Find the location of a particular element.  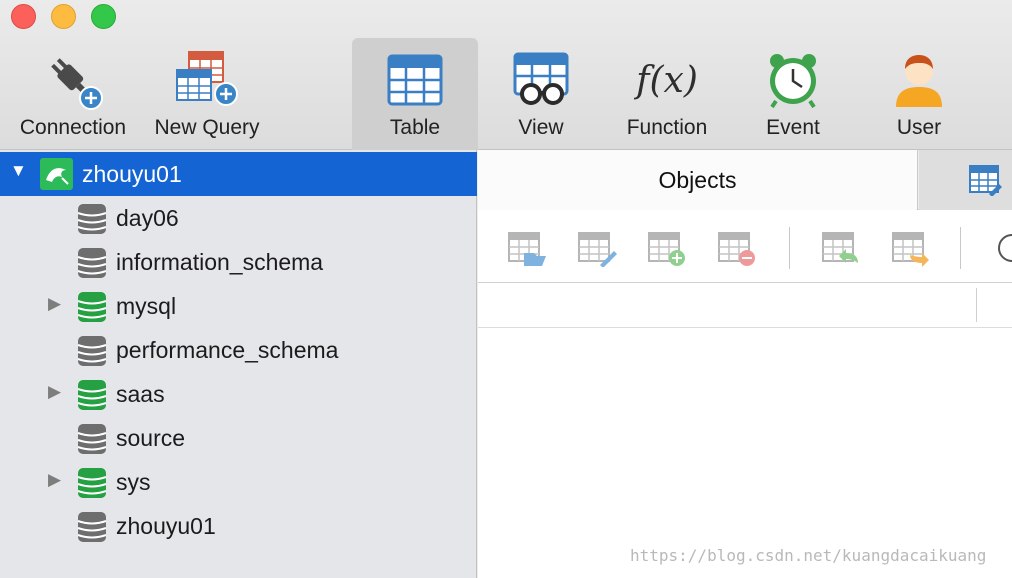

tree-database-row: information_schema is located at coordinates (238, 262).